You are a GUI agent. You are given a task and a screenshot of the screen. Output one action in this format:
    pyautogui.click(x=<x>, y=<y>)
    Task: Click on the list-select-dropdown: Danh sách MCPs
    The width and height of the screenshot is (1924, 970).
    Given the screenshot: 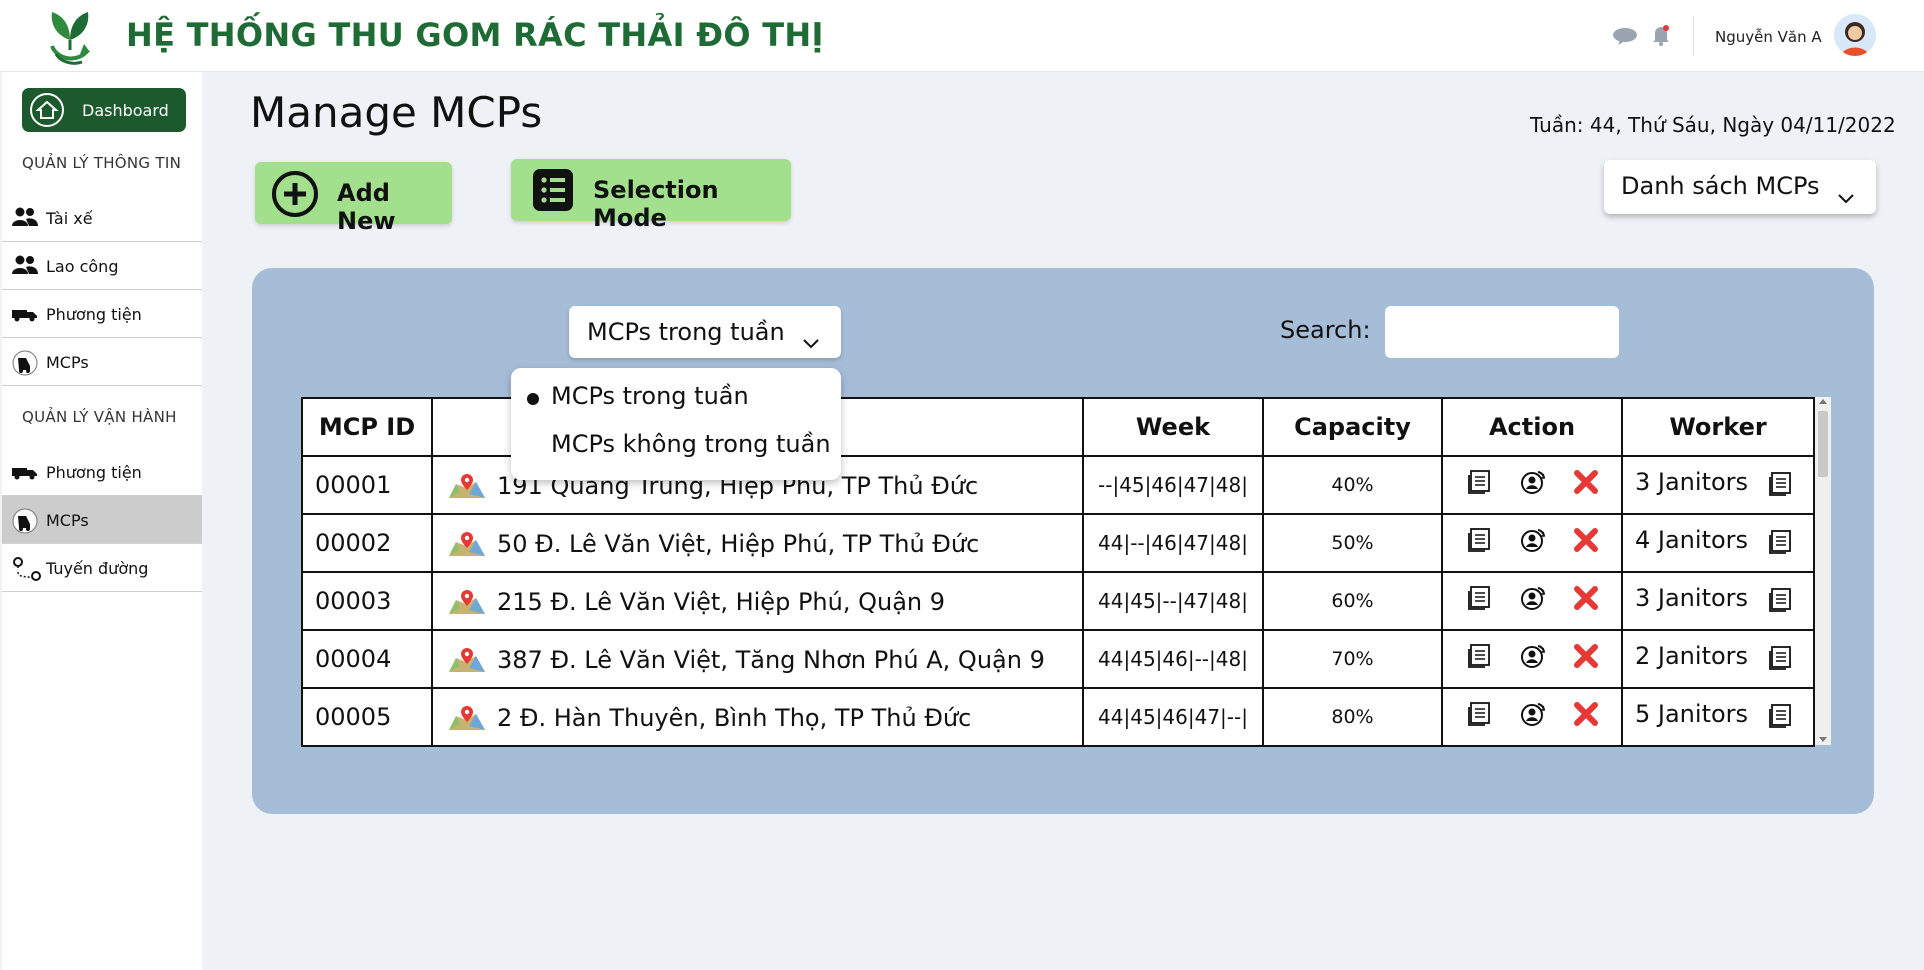 What is the action you would take?
    pyautogui.click(x=1740, y=187)
    